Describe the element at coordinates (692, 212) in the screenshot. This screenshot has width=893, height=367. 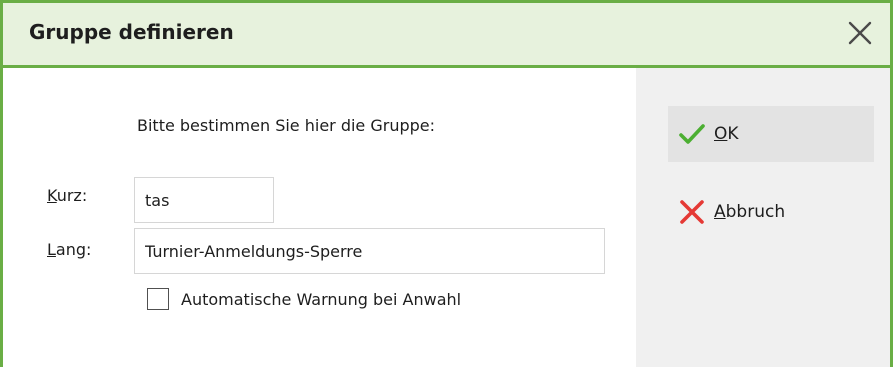
I see `cross-icon` at that location.